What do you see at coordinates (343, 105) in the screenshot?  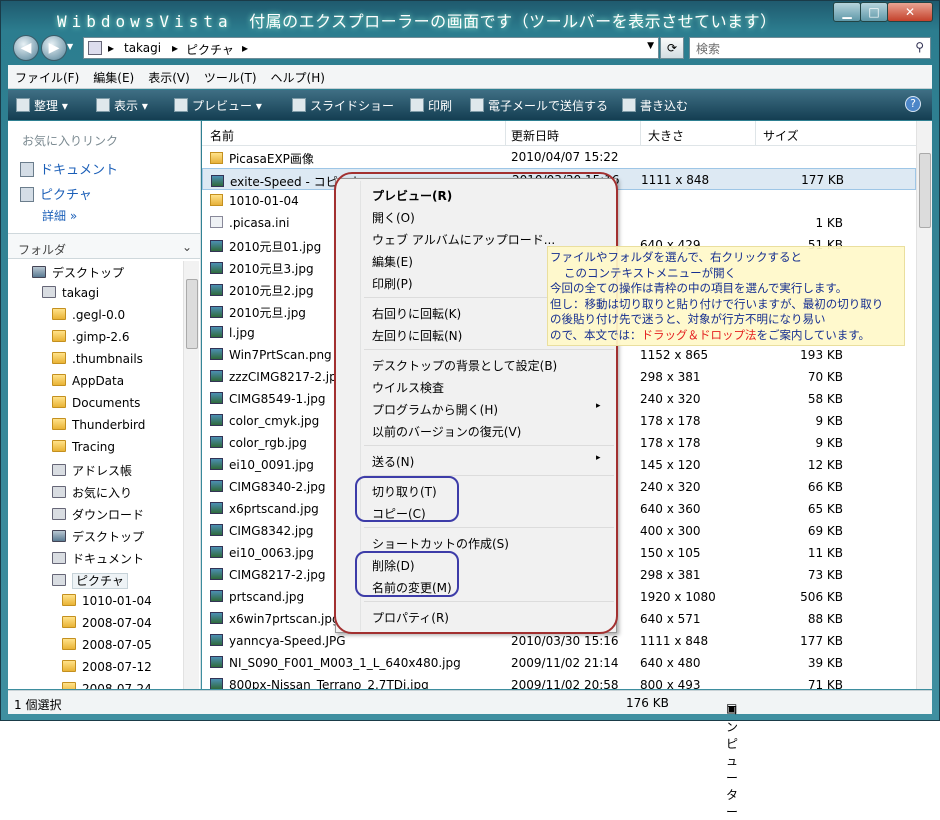 I see `slideshow-button: スライドショー` at bounding box center [343, 105].